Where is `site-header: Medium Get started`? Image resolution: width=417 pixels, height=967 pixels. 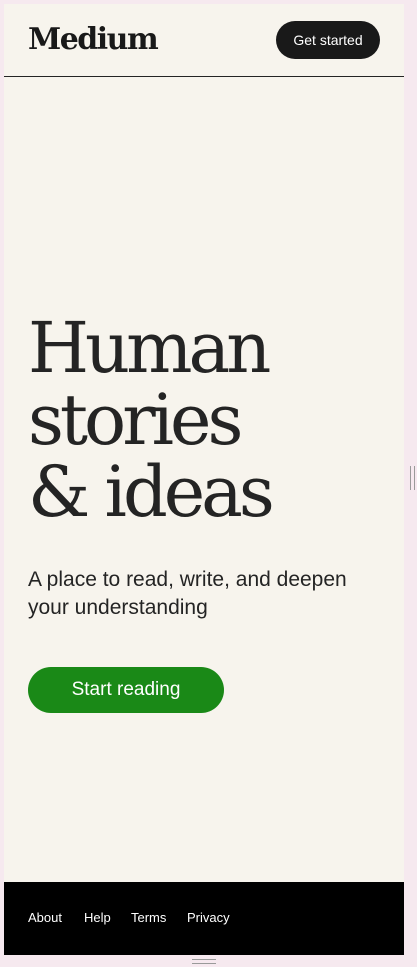
site-header: Medium Get started is located at coordinates (204, 40).